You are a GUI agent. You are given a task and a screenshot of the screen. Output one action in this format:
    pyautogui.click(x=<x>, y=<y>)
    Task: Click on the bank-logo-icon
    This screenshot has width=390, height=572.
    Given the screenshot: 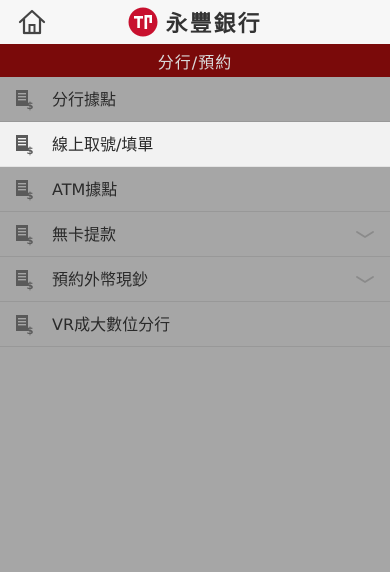 What is the action you would take?
    pyautogui.click(x=143, y=22)
    